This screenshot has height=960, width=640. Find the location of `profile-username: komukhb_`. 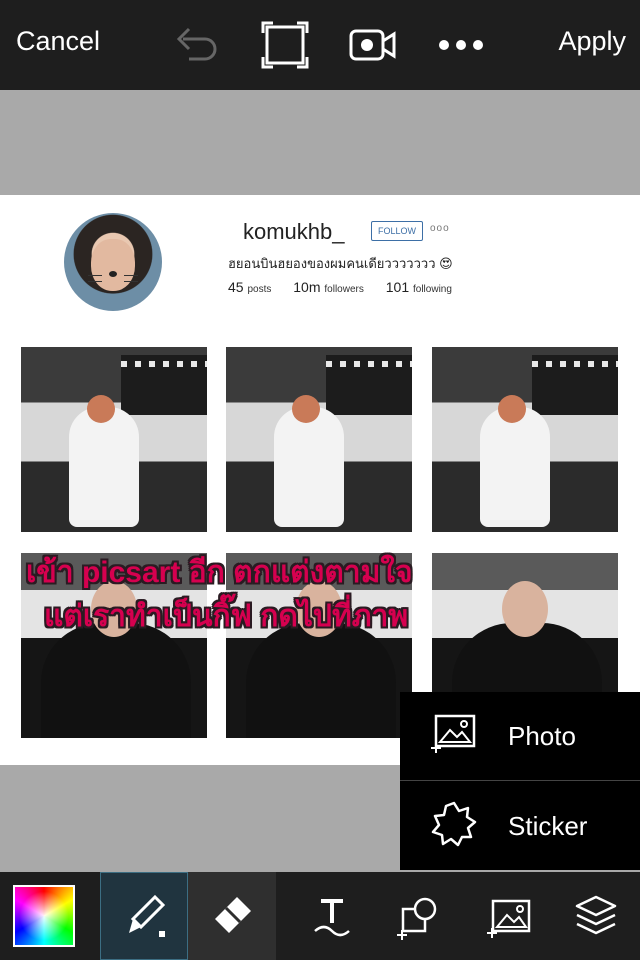

profile-username: komukhb_ is located at coordinates (294, 231).